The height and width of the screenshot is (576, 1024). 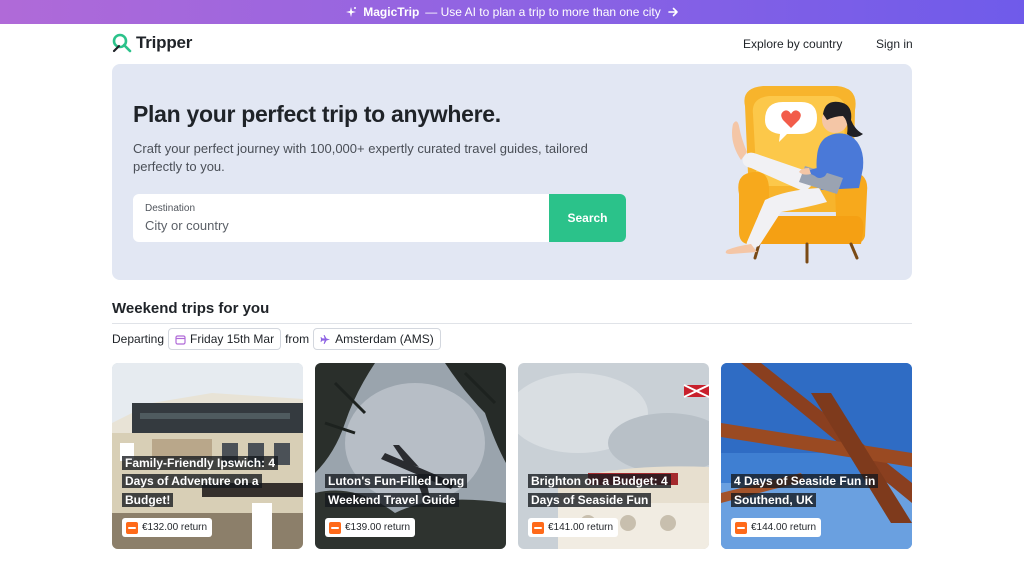 What do you see at coordinates (325, 339) in the screenshot?
I see `plane-icon` at bounding box center [325, 339].